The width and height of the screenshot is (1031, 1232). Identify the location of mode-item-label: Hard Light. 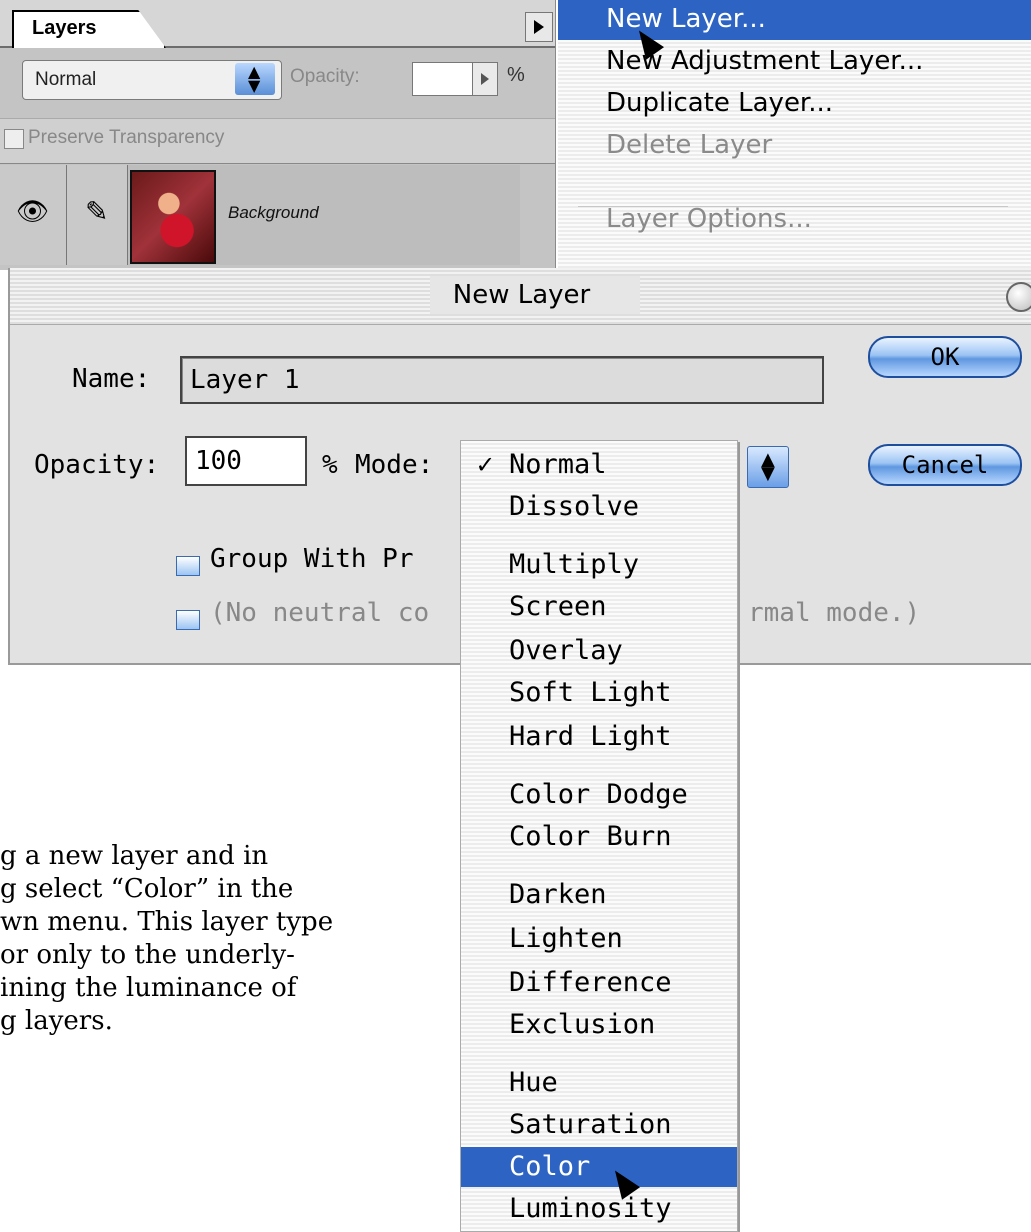
(590, 736).